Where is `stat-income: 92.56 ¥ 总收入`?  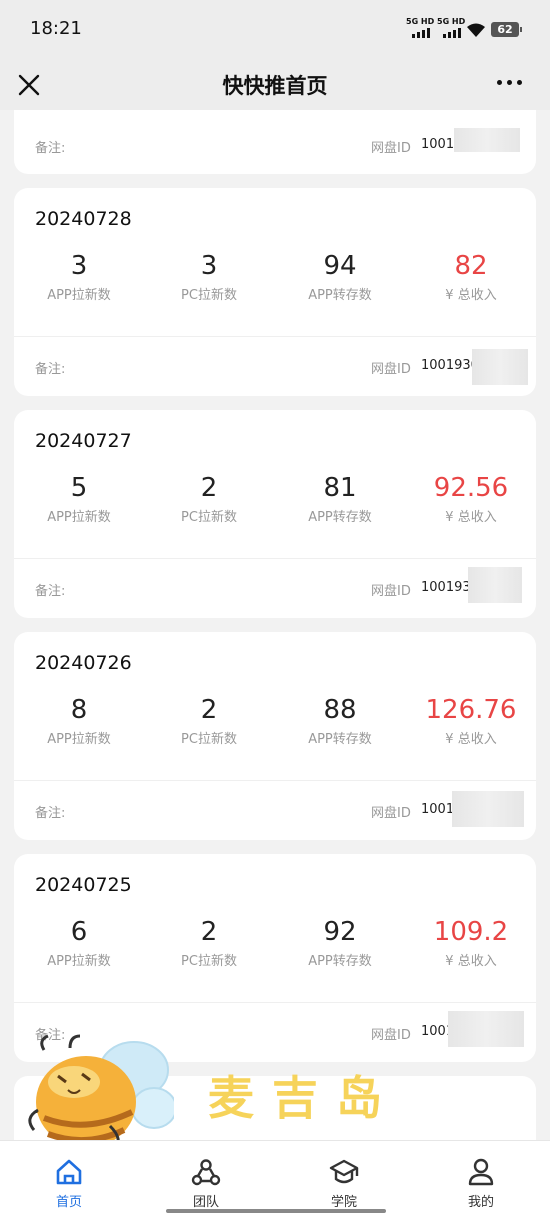
stat-income: 92.56 ¥ 总收入 is located at coordinates (471, 498).